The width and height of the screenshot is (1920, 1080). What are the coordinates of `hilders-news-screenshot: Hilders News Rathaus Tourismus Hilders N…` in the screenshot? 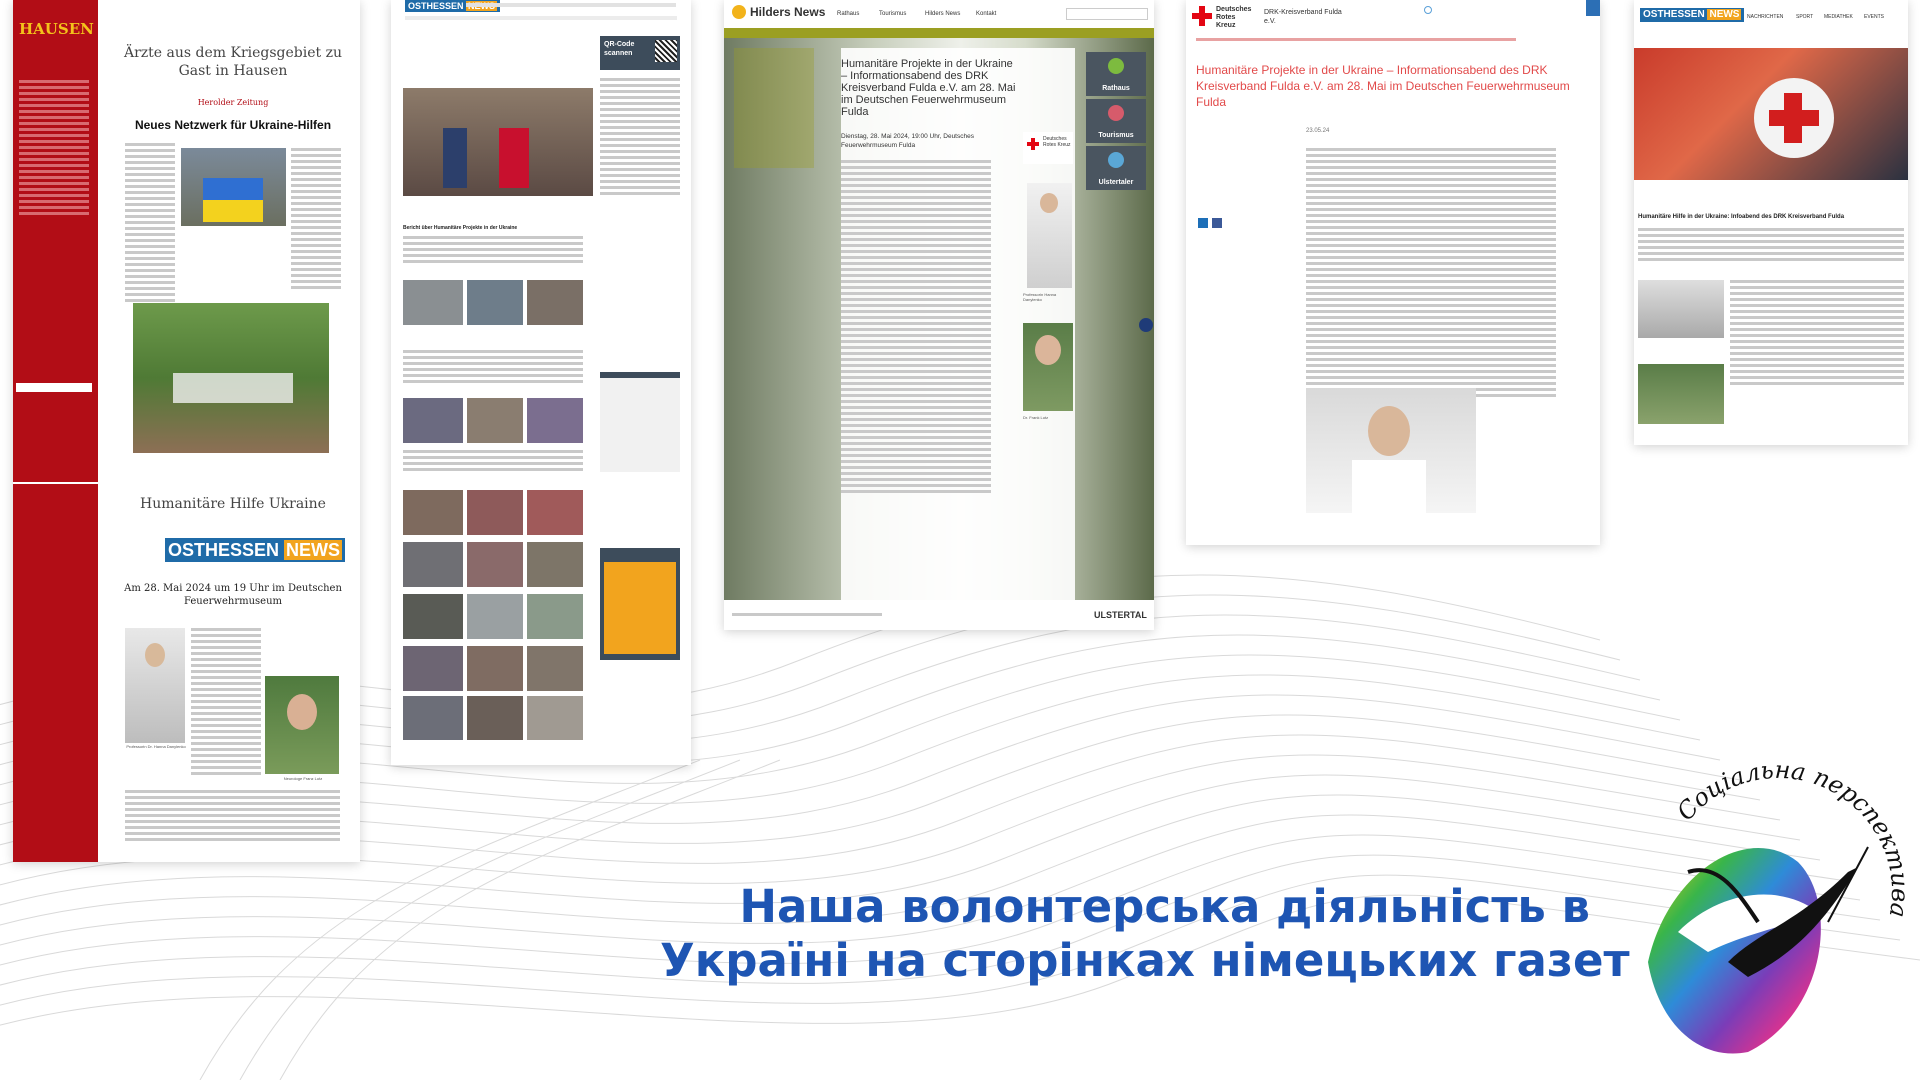 It's located at (939, 315).